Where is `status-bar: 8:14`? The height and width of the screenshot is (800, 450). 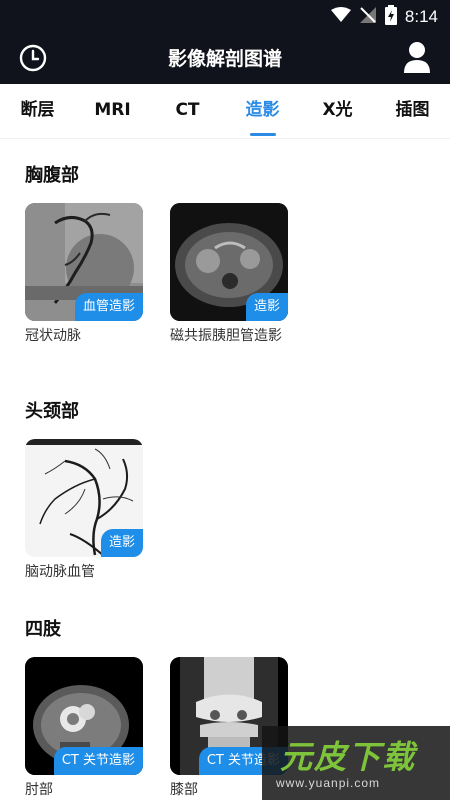
status-bar: 8:14 is located at coordinates (225, 16).